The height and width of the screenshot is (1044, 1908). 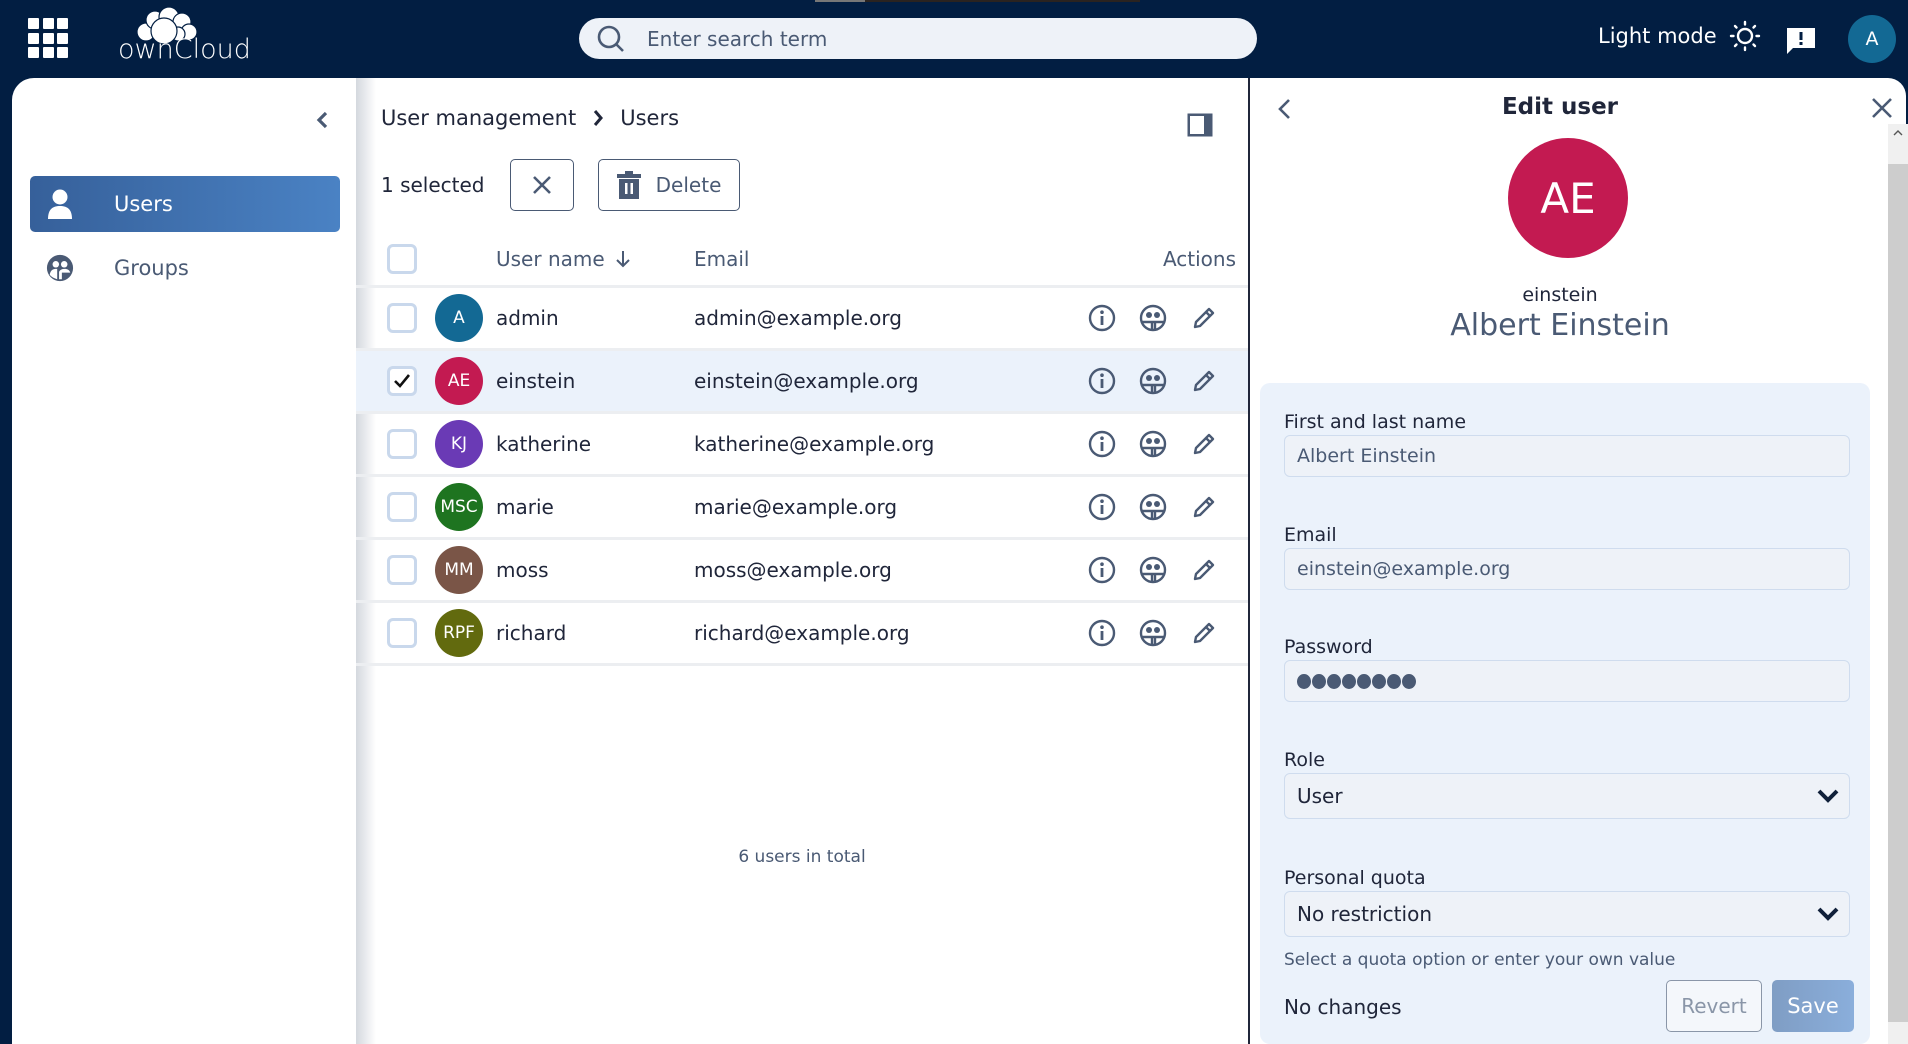 I want to click on theme-toggle-label: Light mode, so click(x=1657, y=36).